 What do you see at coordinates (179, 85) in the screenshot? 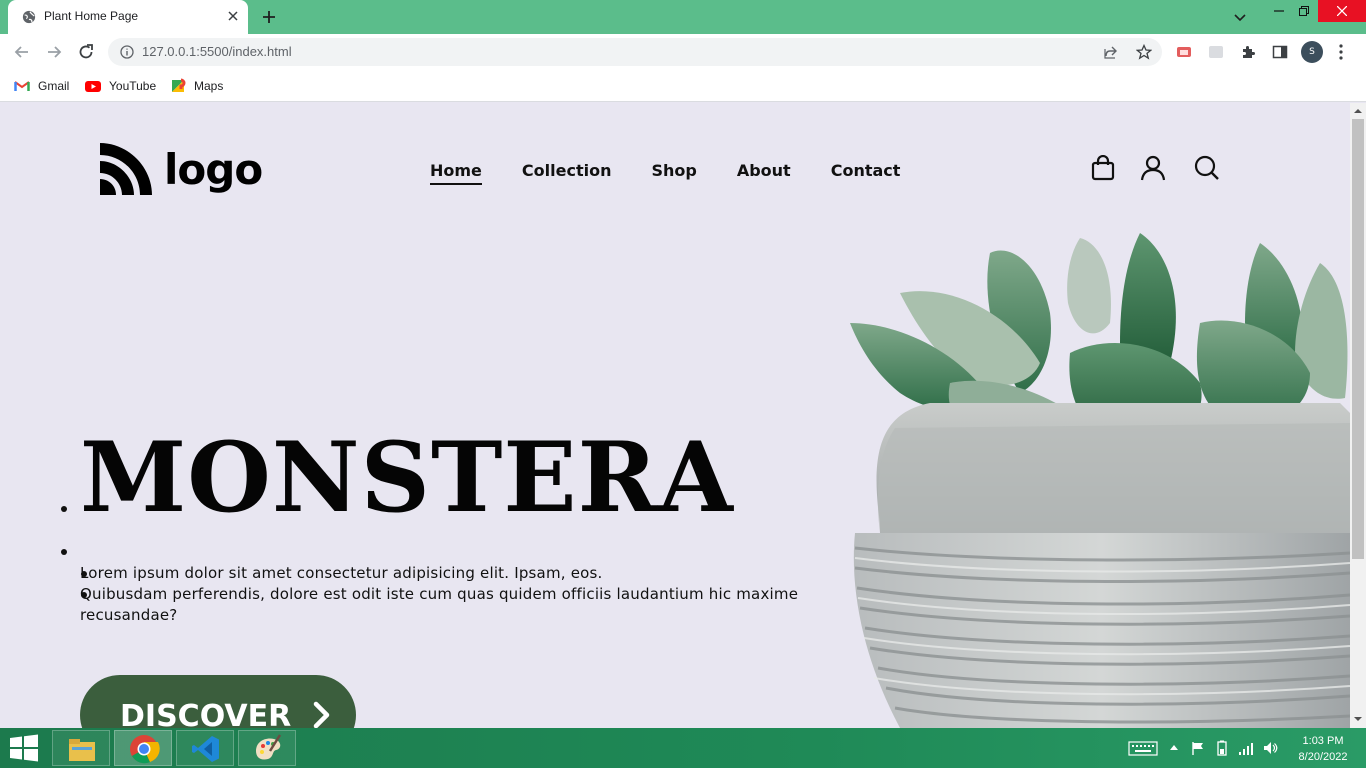
I see `maps-icon` at bounding box center [179, 85].